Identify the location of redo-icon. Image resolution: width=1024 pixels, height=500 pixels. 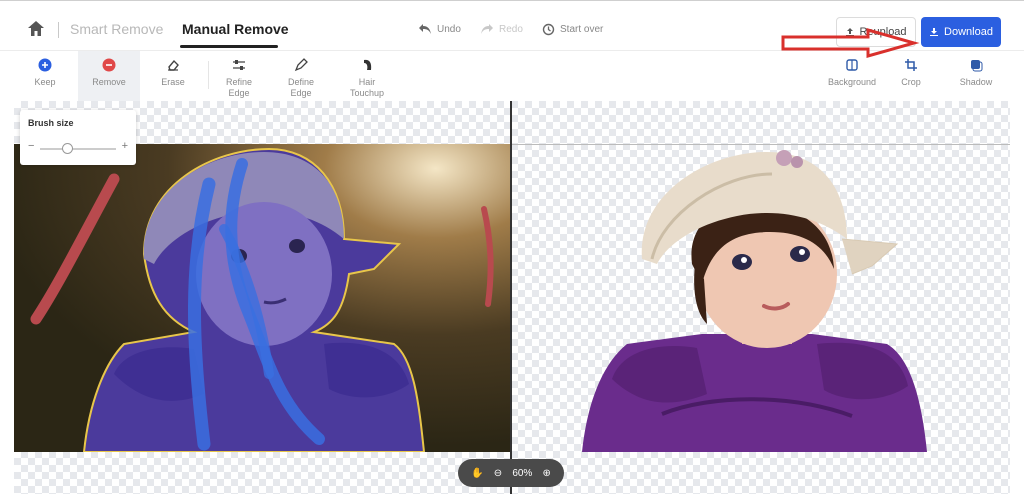
(487, 29).